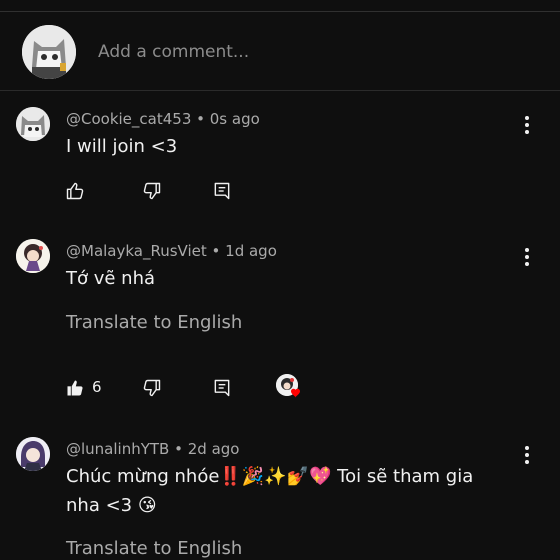 The image size is (560, 560). I want to click on composer-divider, so click(280, 90).